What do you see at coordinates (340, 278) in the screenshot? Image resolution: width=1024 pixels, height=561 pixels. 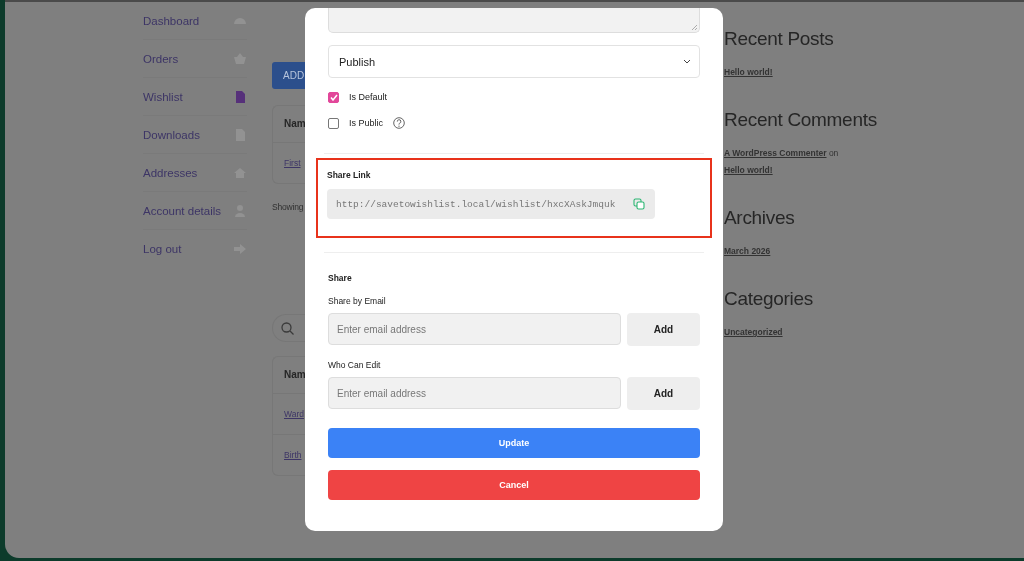 I see `section-title: Share` at bounding box center [340, 278].